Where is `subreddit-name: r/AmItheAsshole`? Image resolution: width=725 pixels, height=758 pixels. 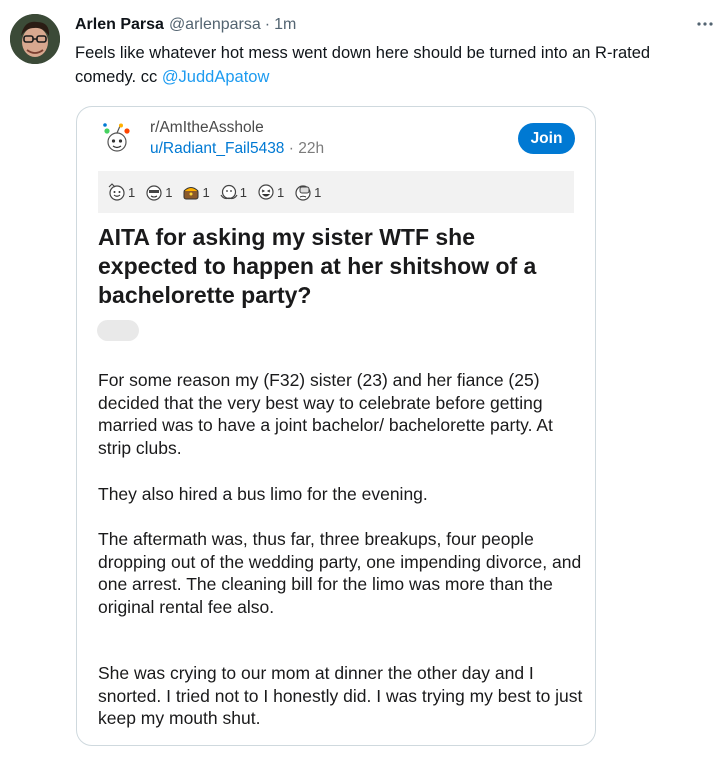 subreddit-name: r/AmItheAsshole is located at coordinates (207, 128).